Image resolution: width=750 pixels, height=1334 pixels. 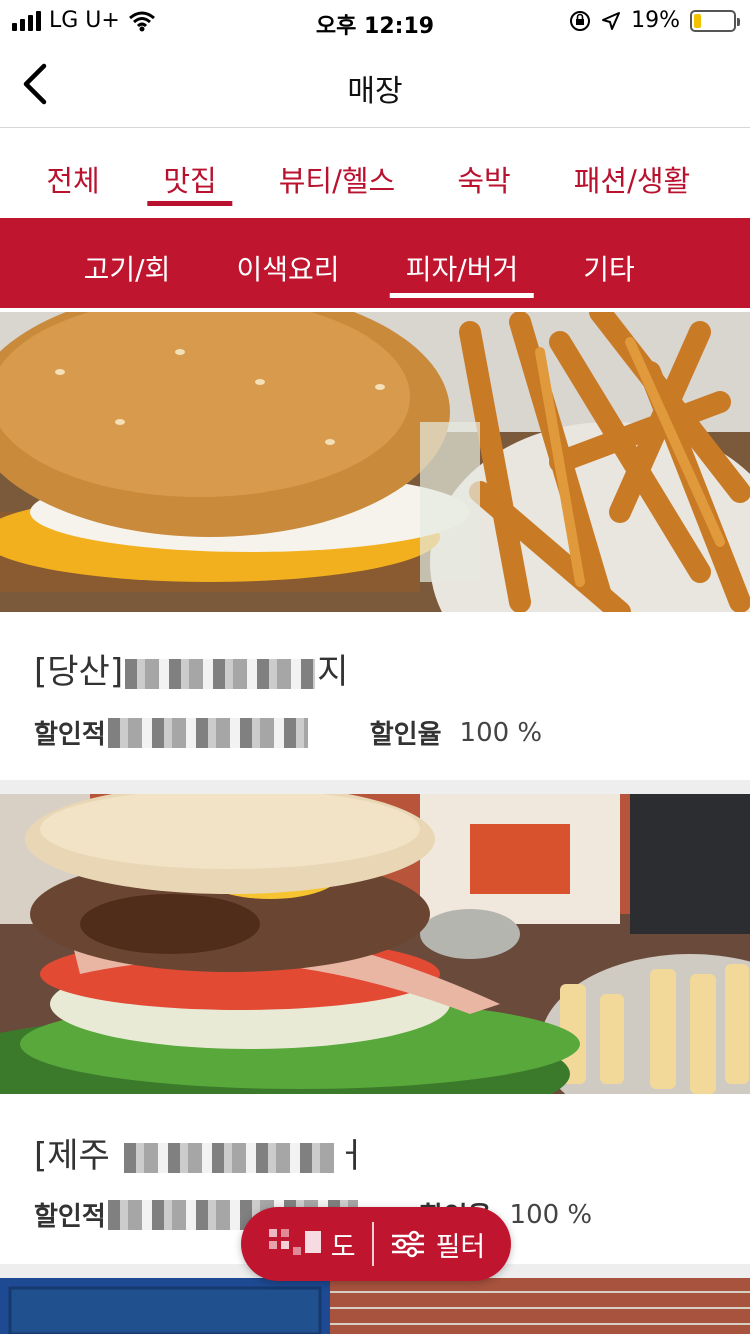 I want to click on battery-percent: 19%, so click(x=655, y=20).